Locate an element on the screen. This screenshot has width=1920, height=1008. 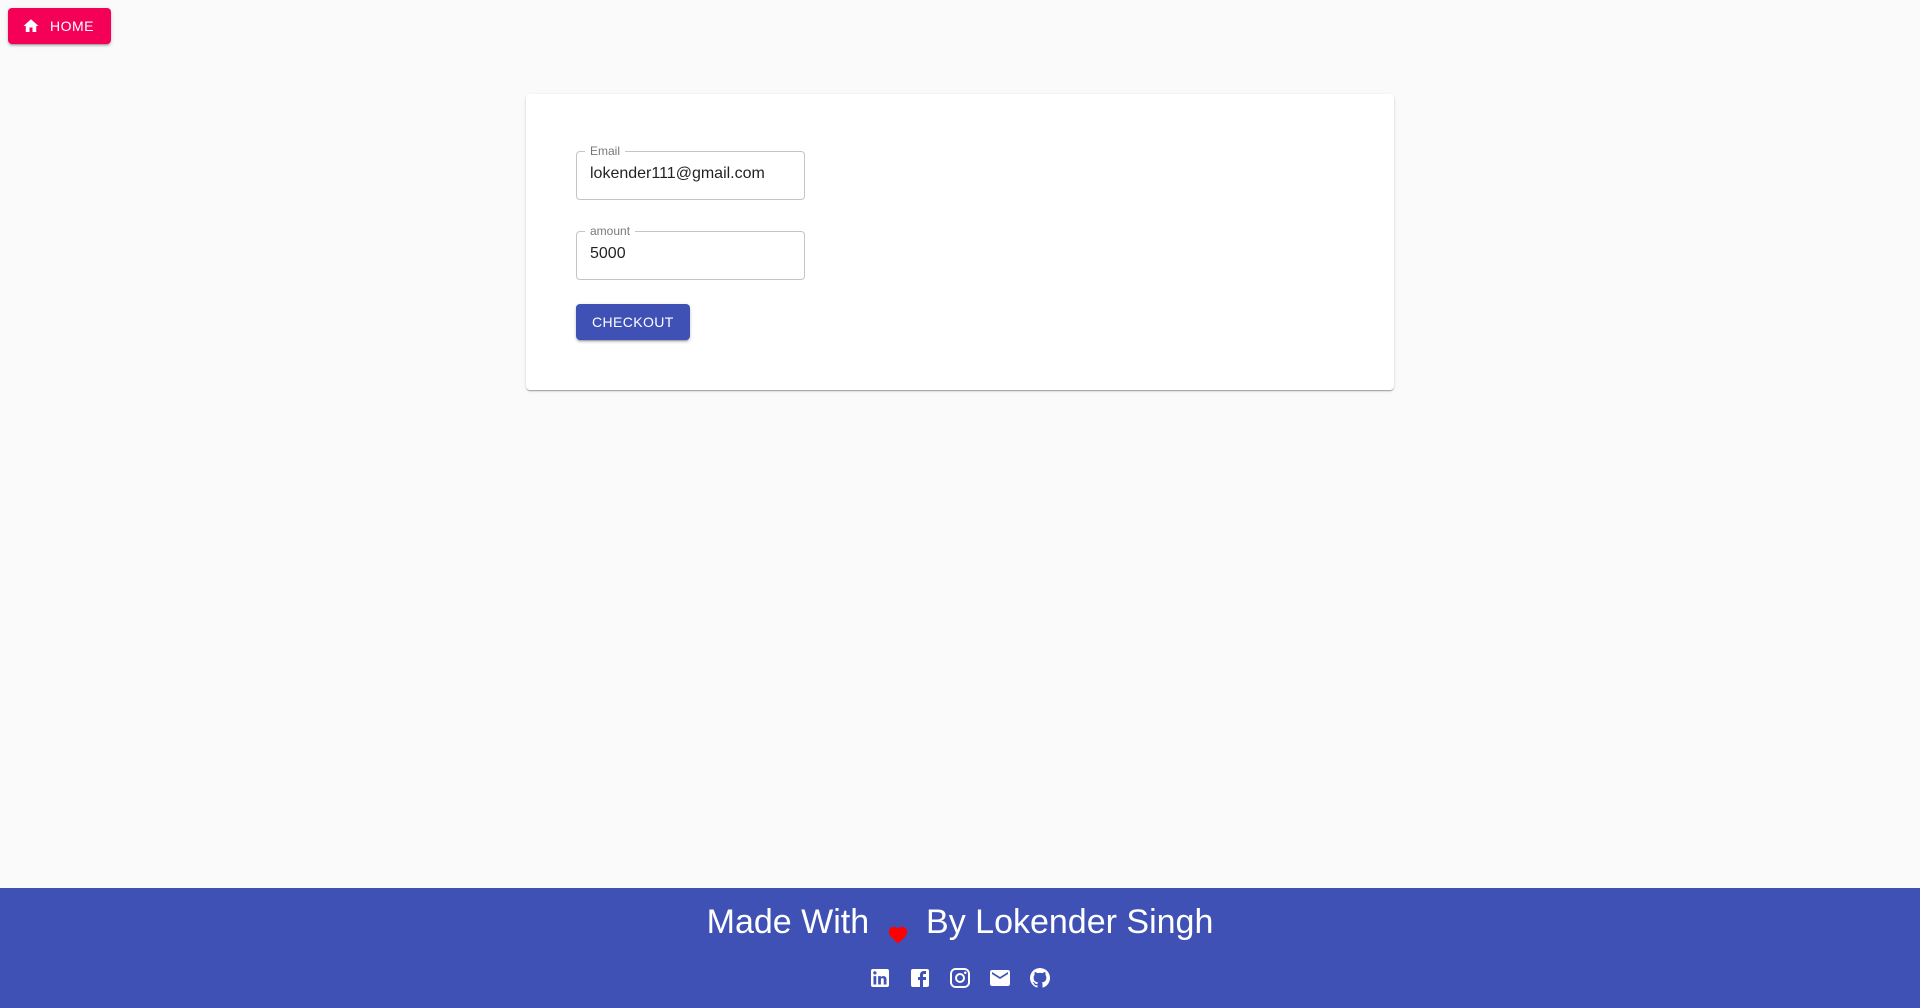
footer-text-after: By Lokender Singh is located at coordinates (1070, 922).